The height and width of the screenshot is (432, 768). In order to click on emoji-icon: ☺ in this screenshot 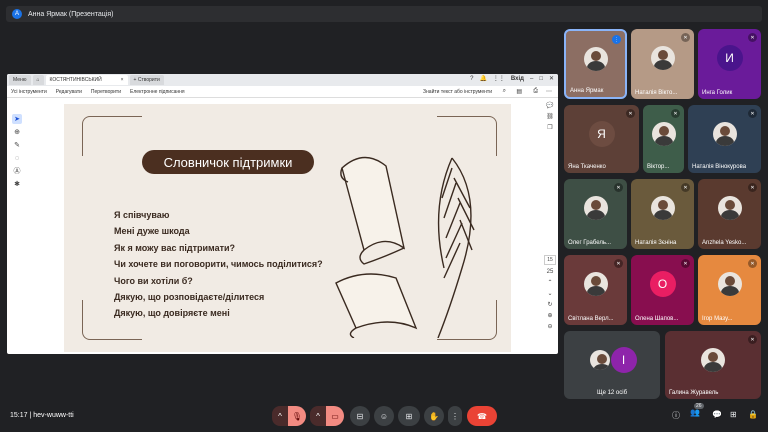, I will do `click(384, 416)`.